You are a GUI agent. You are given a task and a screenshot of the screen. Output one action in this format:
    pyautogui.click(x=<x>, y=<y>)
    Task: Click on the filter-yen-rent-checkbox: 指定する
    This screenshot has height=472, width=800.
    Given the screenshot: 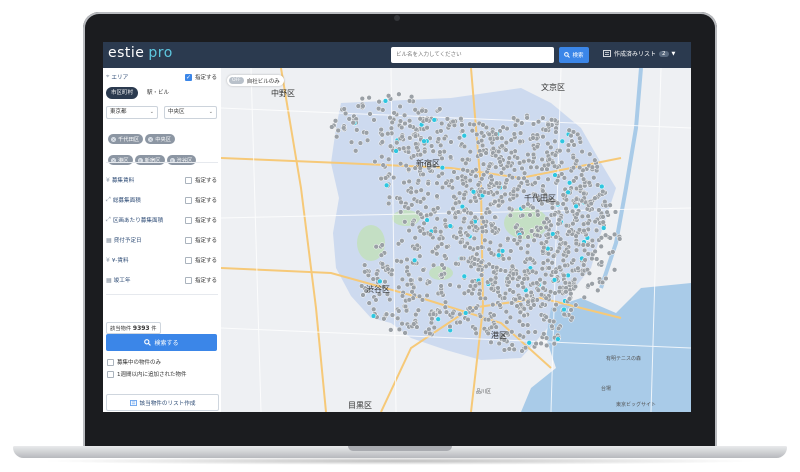 What is the action you would take?
    pyautogui.click(x=200, y=260)
    